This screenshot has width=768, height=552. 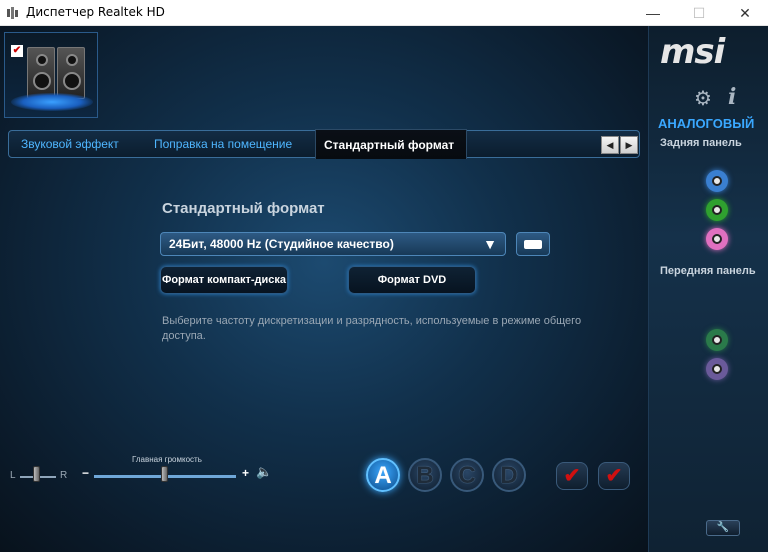 What do you see at coordinates (572, 476) in the screenshot?
I see `ok-check-button: ✔` at bounding box center [572, 476].